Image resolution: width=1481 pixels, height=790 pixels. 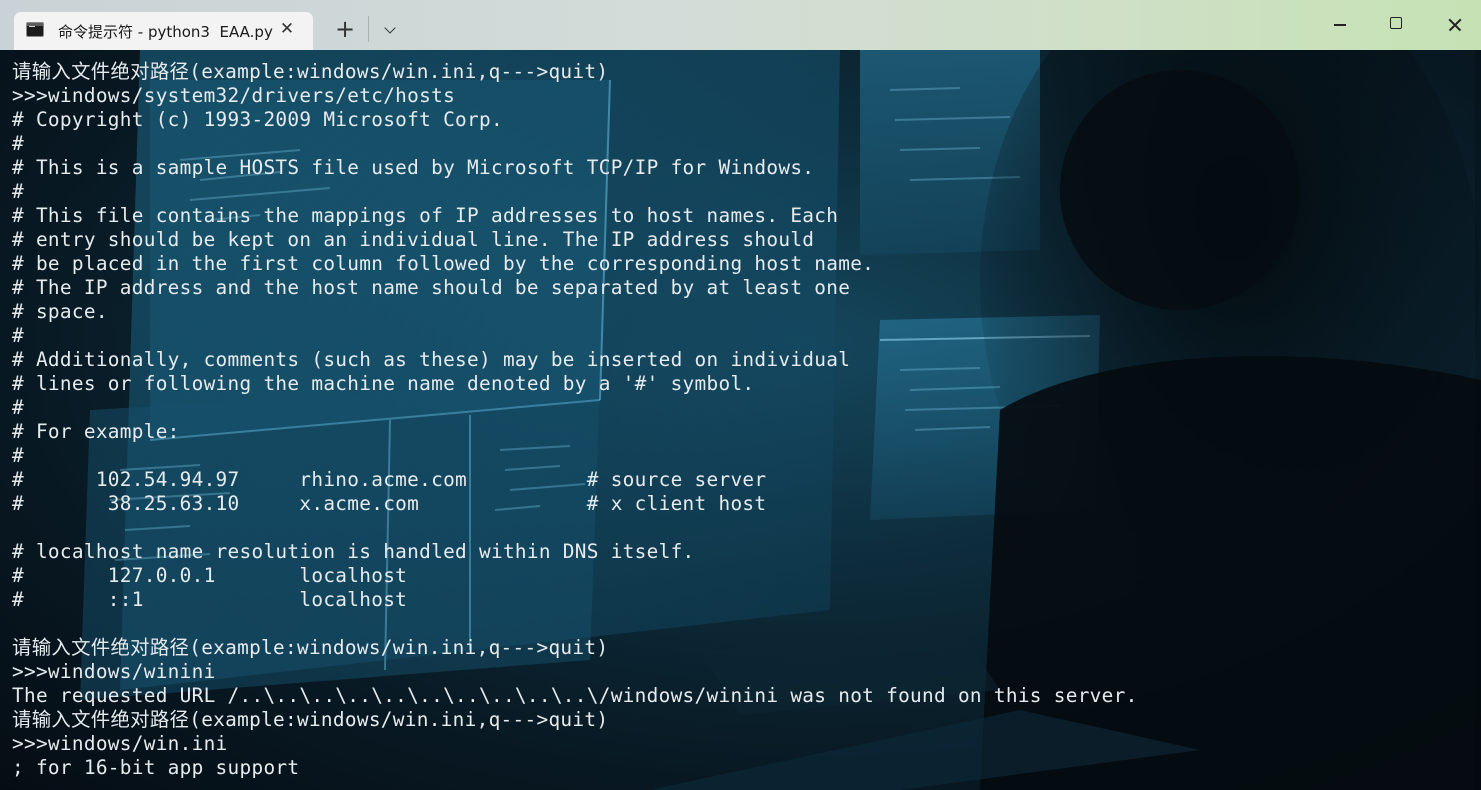 I want to click on close-icon: ✕, so click(x=287, y=29).